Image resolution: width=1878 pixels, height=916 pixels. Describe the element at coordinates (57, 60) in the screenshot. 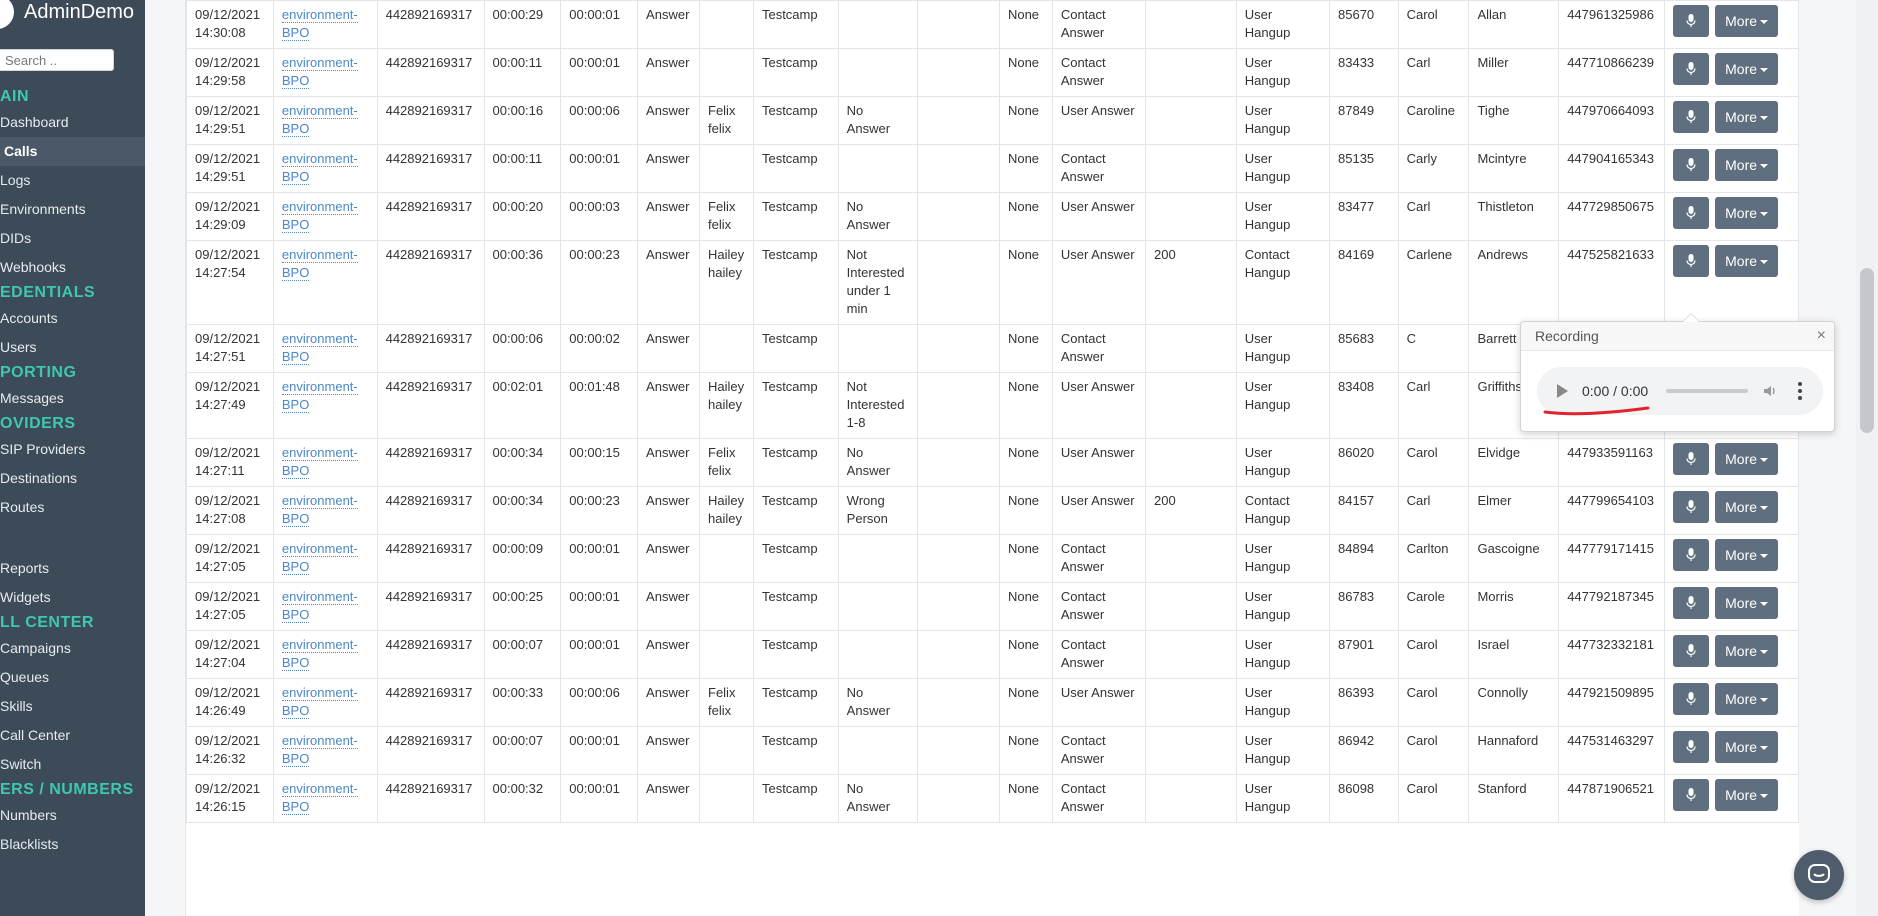

I see `search-input` at that location.